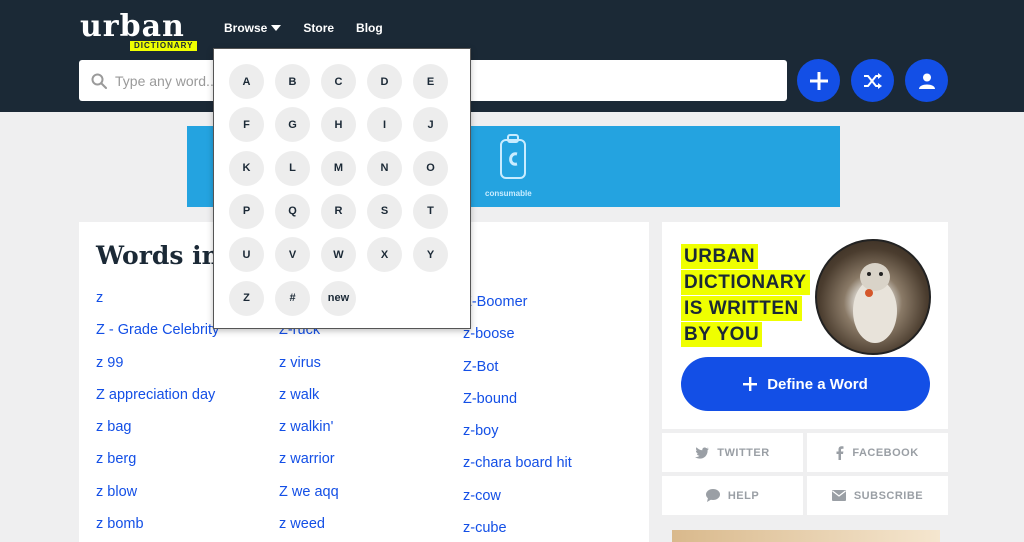 The width and height of the screenshot is (1024, 542). I want to click on letter-button-q: Q, so click(292, 211).